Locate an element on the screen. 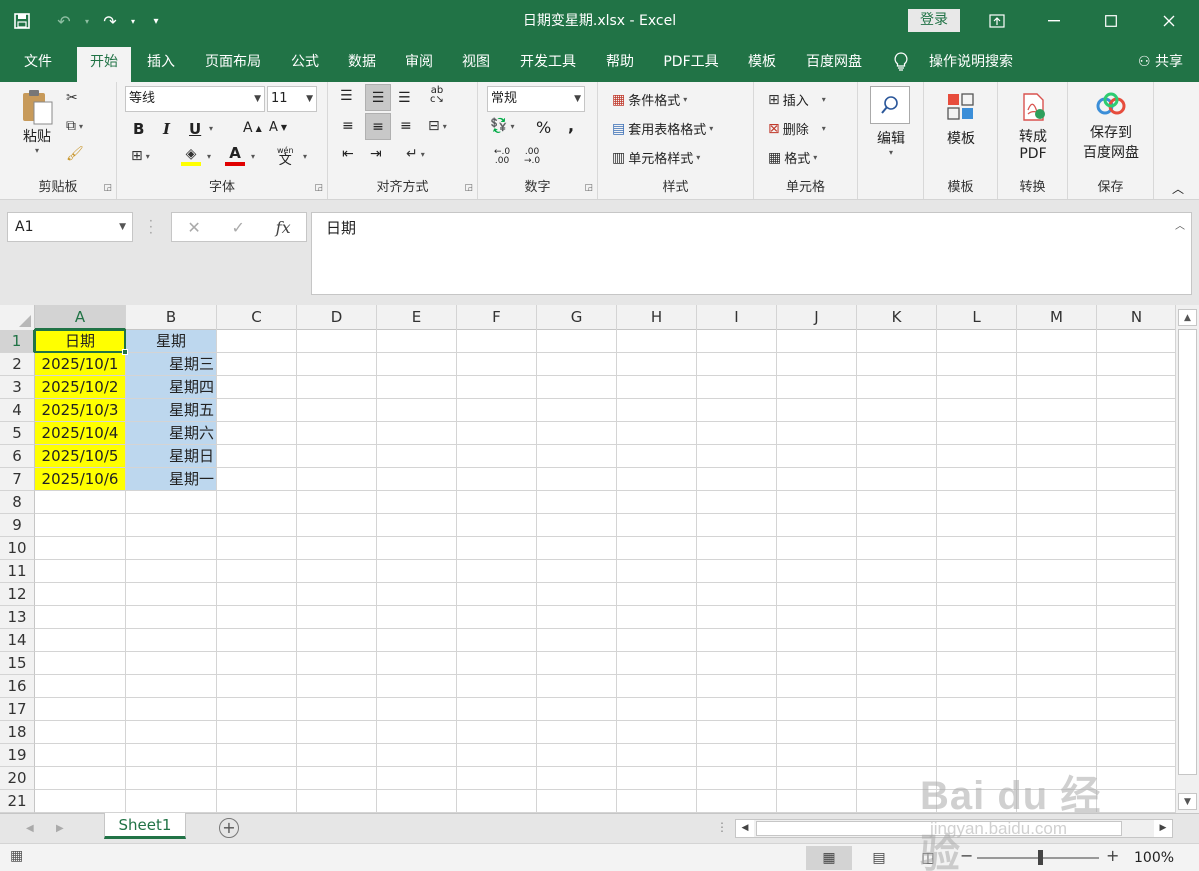 This screenshot has height=871, width=1199. cell-b9 is located at coordinates (171, 525).